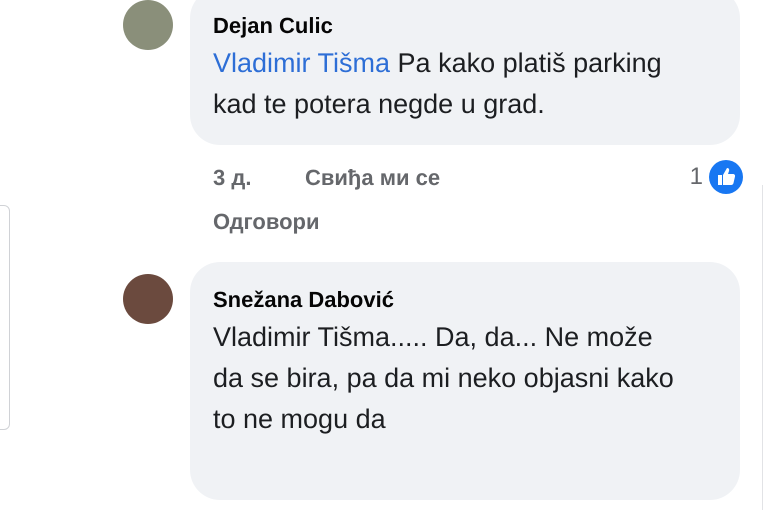 The image size is (765, 510). I want to click on reply-link: Одговори, so click(266, 221).